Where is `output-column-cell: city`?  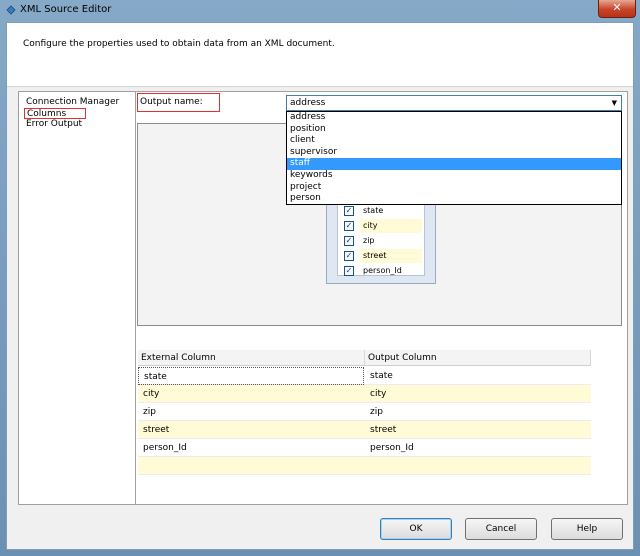
output-column-cell: city is located at coordinates (478, 394).